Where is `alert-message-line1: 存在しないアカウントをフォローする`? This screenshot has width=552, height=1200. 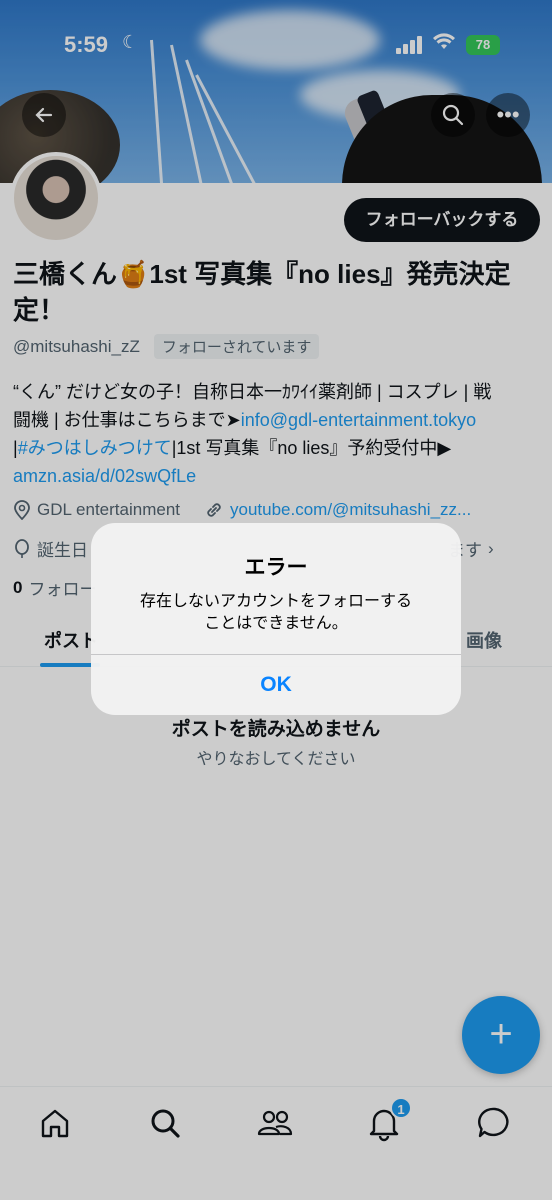
alert-message-line1: 存在しないアカウントをフォローする is located at coordinates (275, 601).